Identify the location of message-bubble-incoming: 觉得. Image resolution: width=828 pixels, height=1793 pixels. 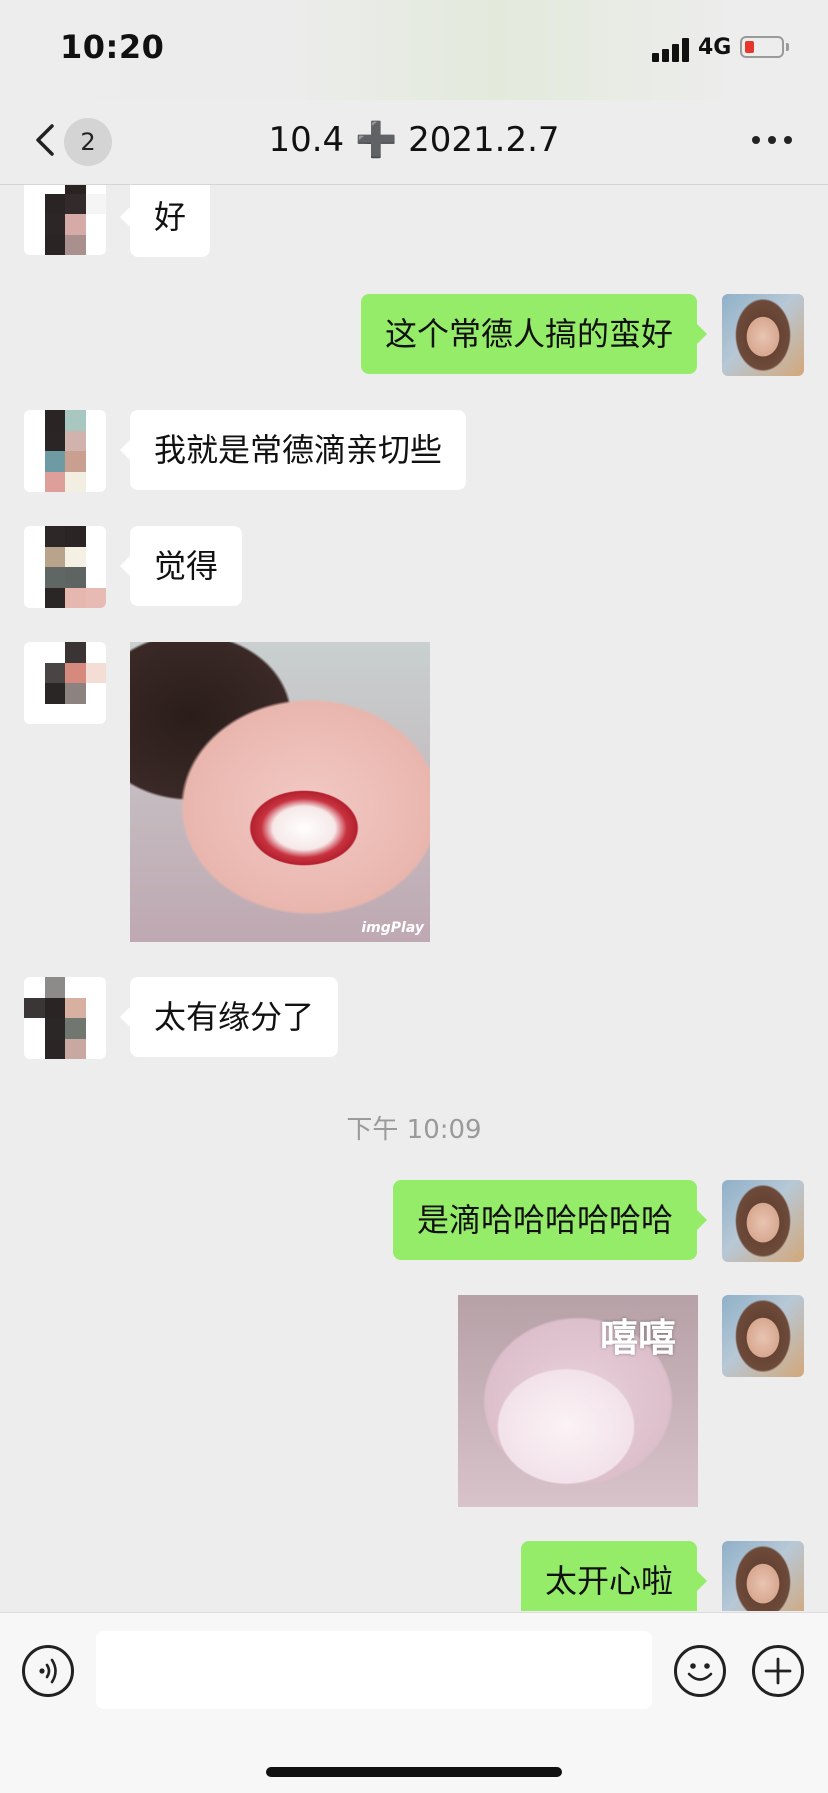
(181, 566).